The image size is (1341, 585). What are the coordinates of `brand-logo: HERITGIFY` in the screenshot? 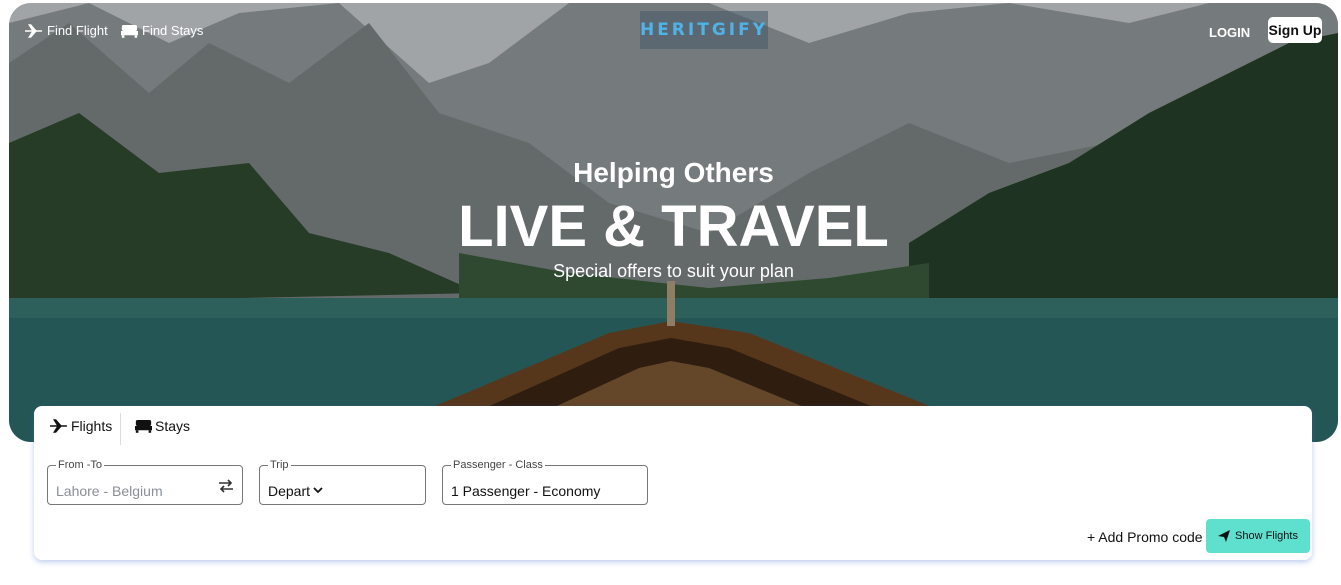 It's located at (704, 30).